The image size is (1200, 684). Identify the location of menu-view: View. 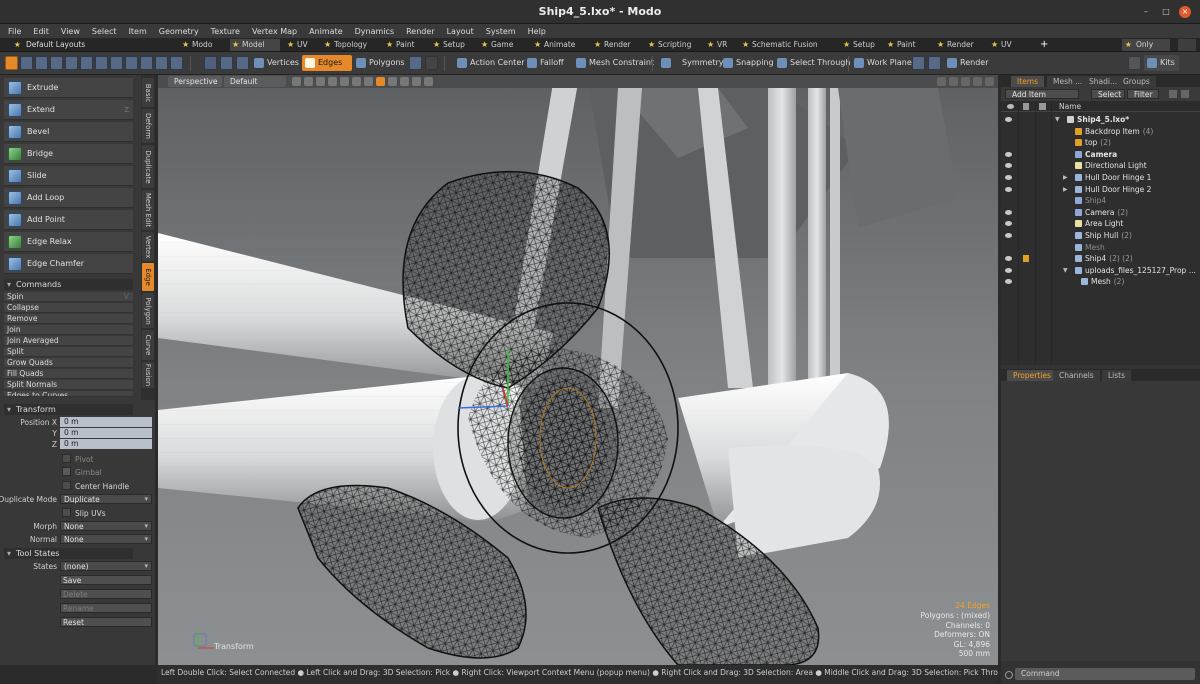
(70, 31).